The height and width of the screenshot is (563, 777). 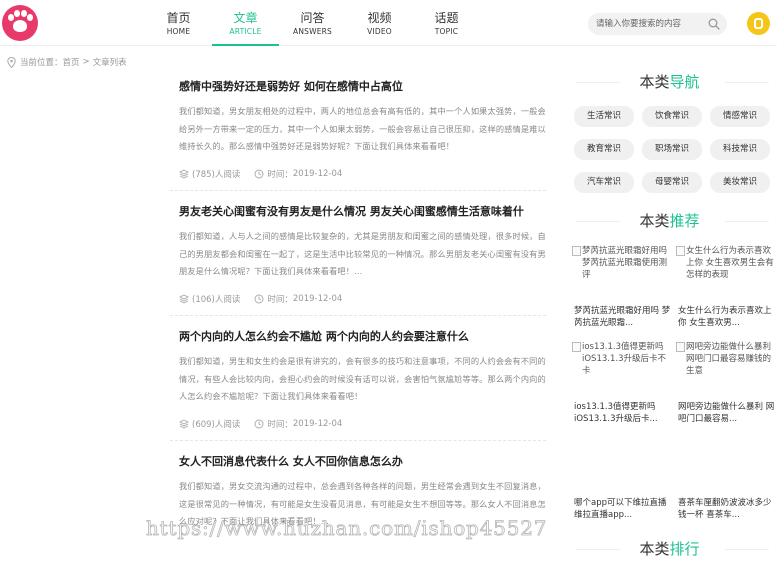 I want to click on title-highlight: 排行, so click(x=684, y=549).